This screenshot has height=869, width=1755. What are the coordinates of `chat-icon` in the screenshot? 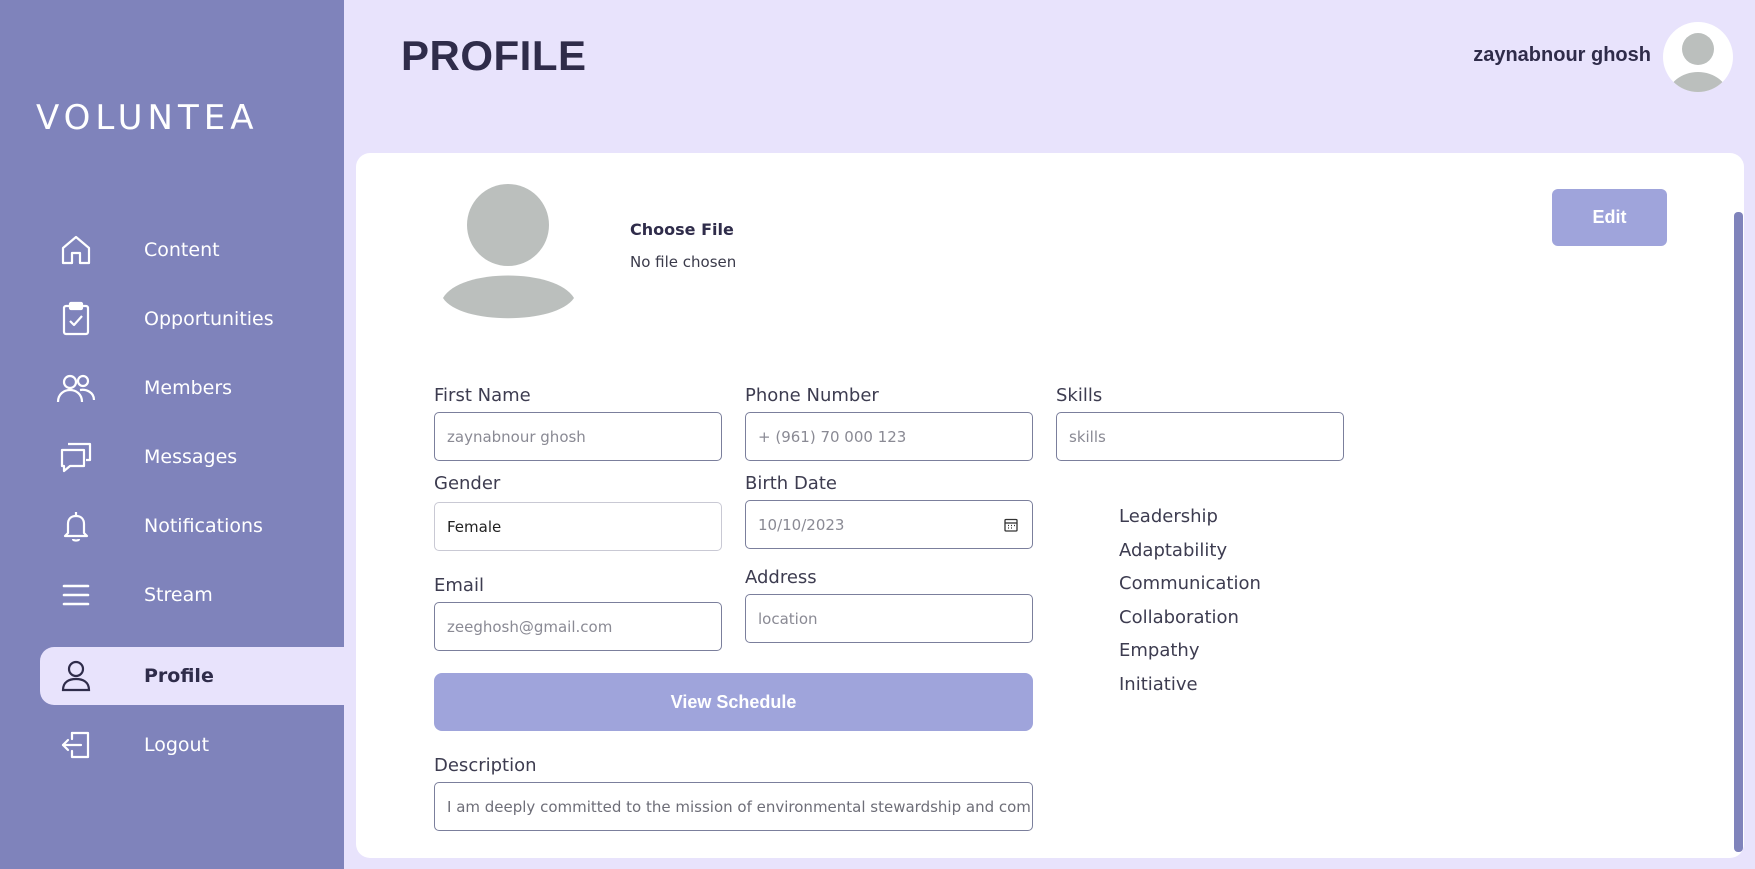 It's located at (76, 457).